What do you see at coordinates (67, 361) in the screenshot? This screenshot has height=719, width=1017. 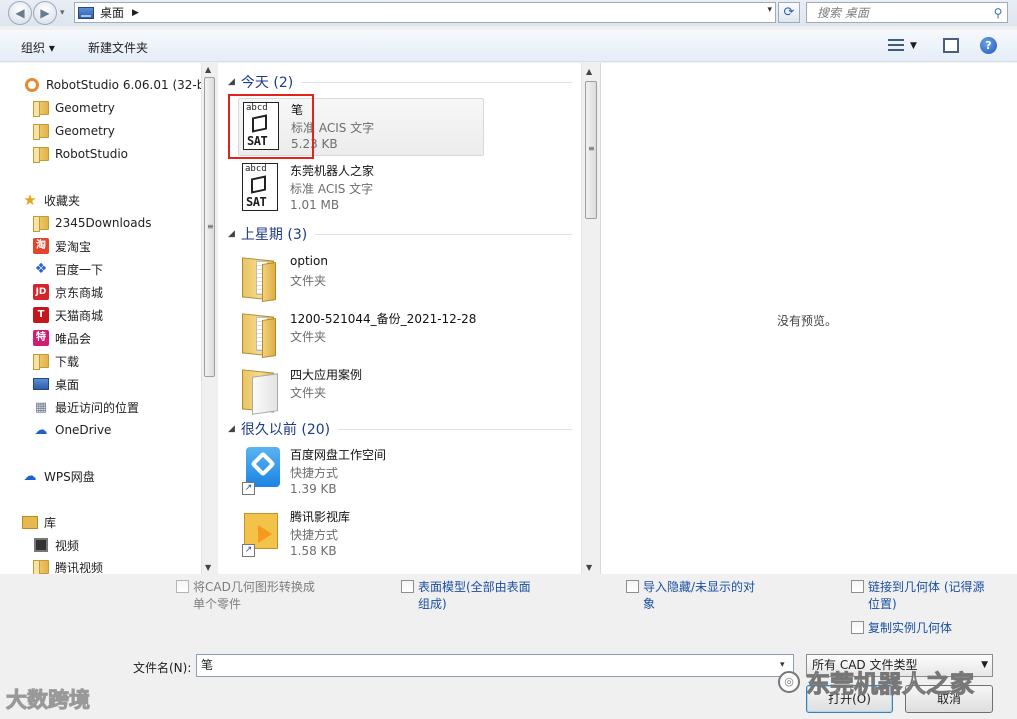 I see `nav-item-label: 下载` at bounding box center [67, 361].